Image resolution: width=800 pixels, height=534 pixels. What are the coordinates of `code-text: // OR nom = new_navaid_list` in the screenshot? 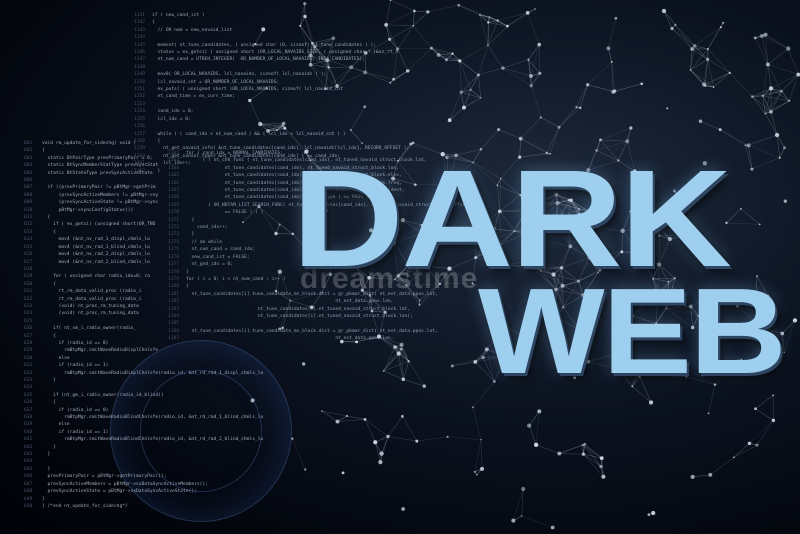 It's located at (192, 30).